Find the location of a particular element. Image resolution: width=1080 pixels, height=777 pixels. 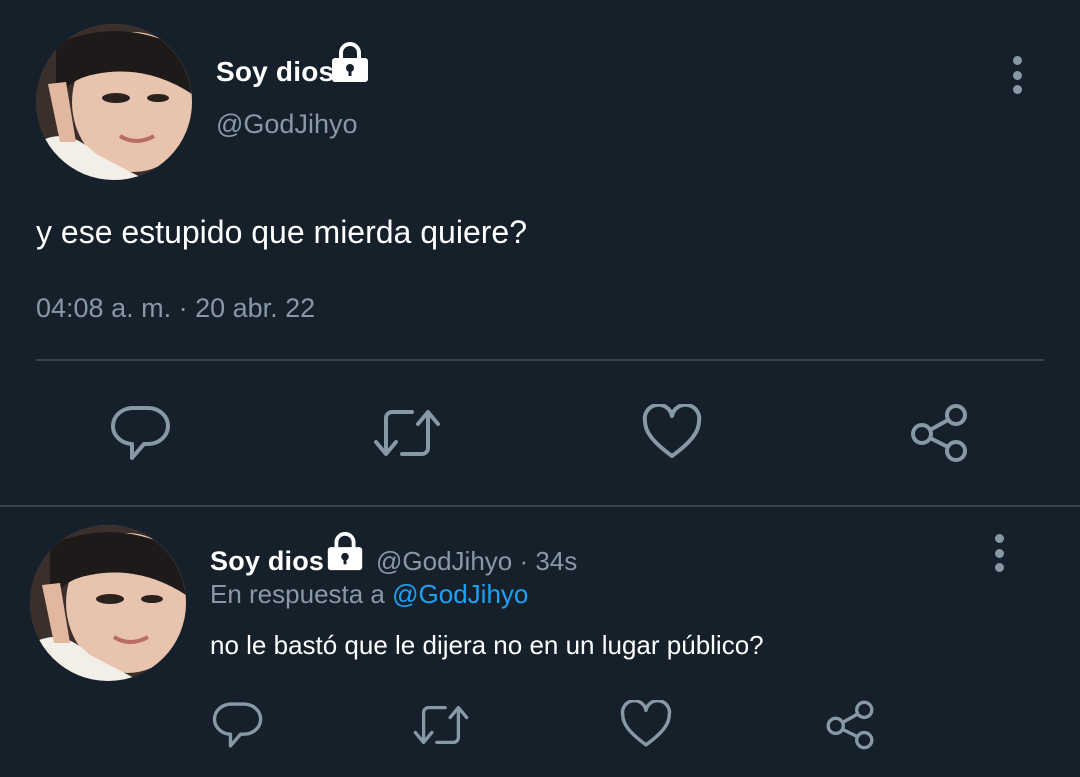

retweet-button is located at coordinates (407, 433).